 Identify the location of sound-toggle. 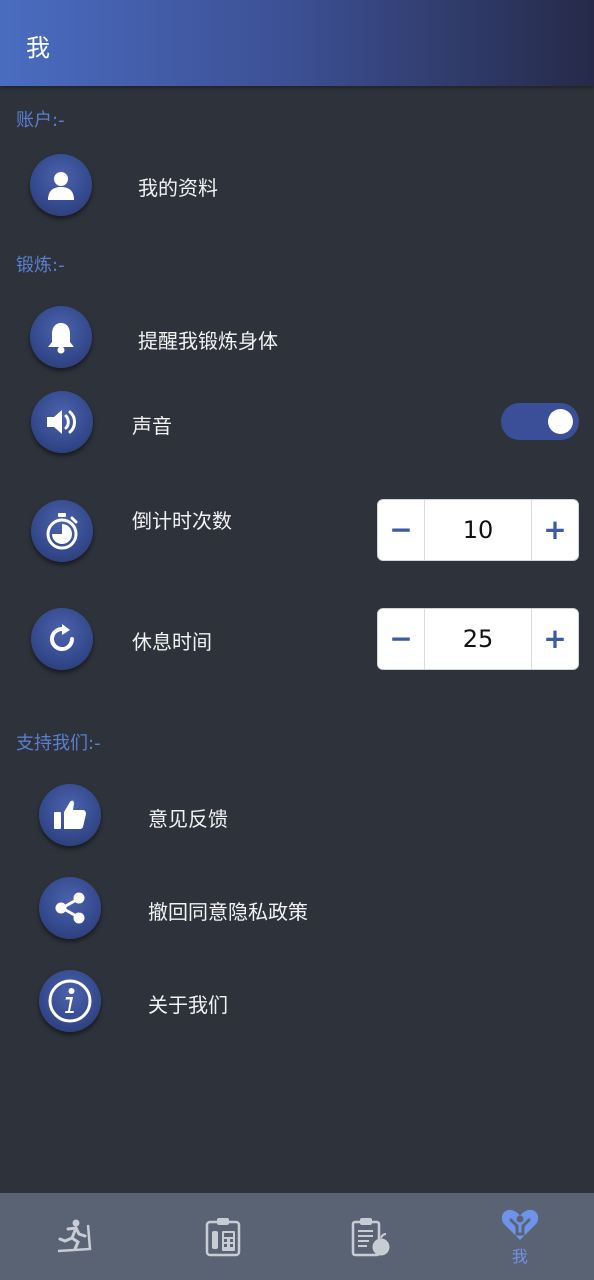
(540, 421).